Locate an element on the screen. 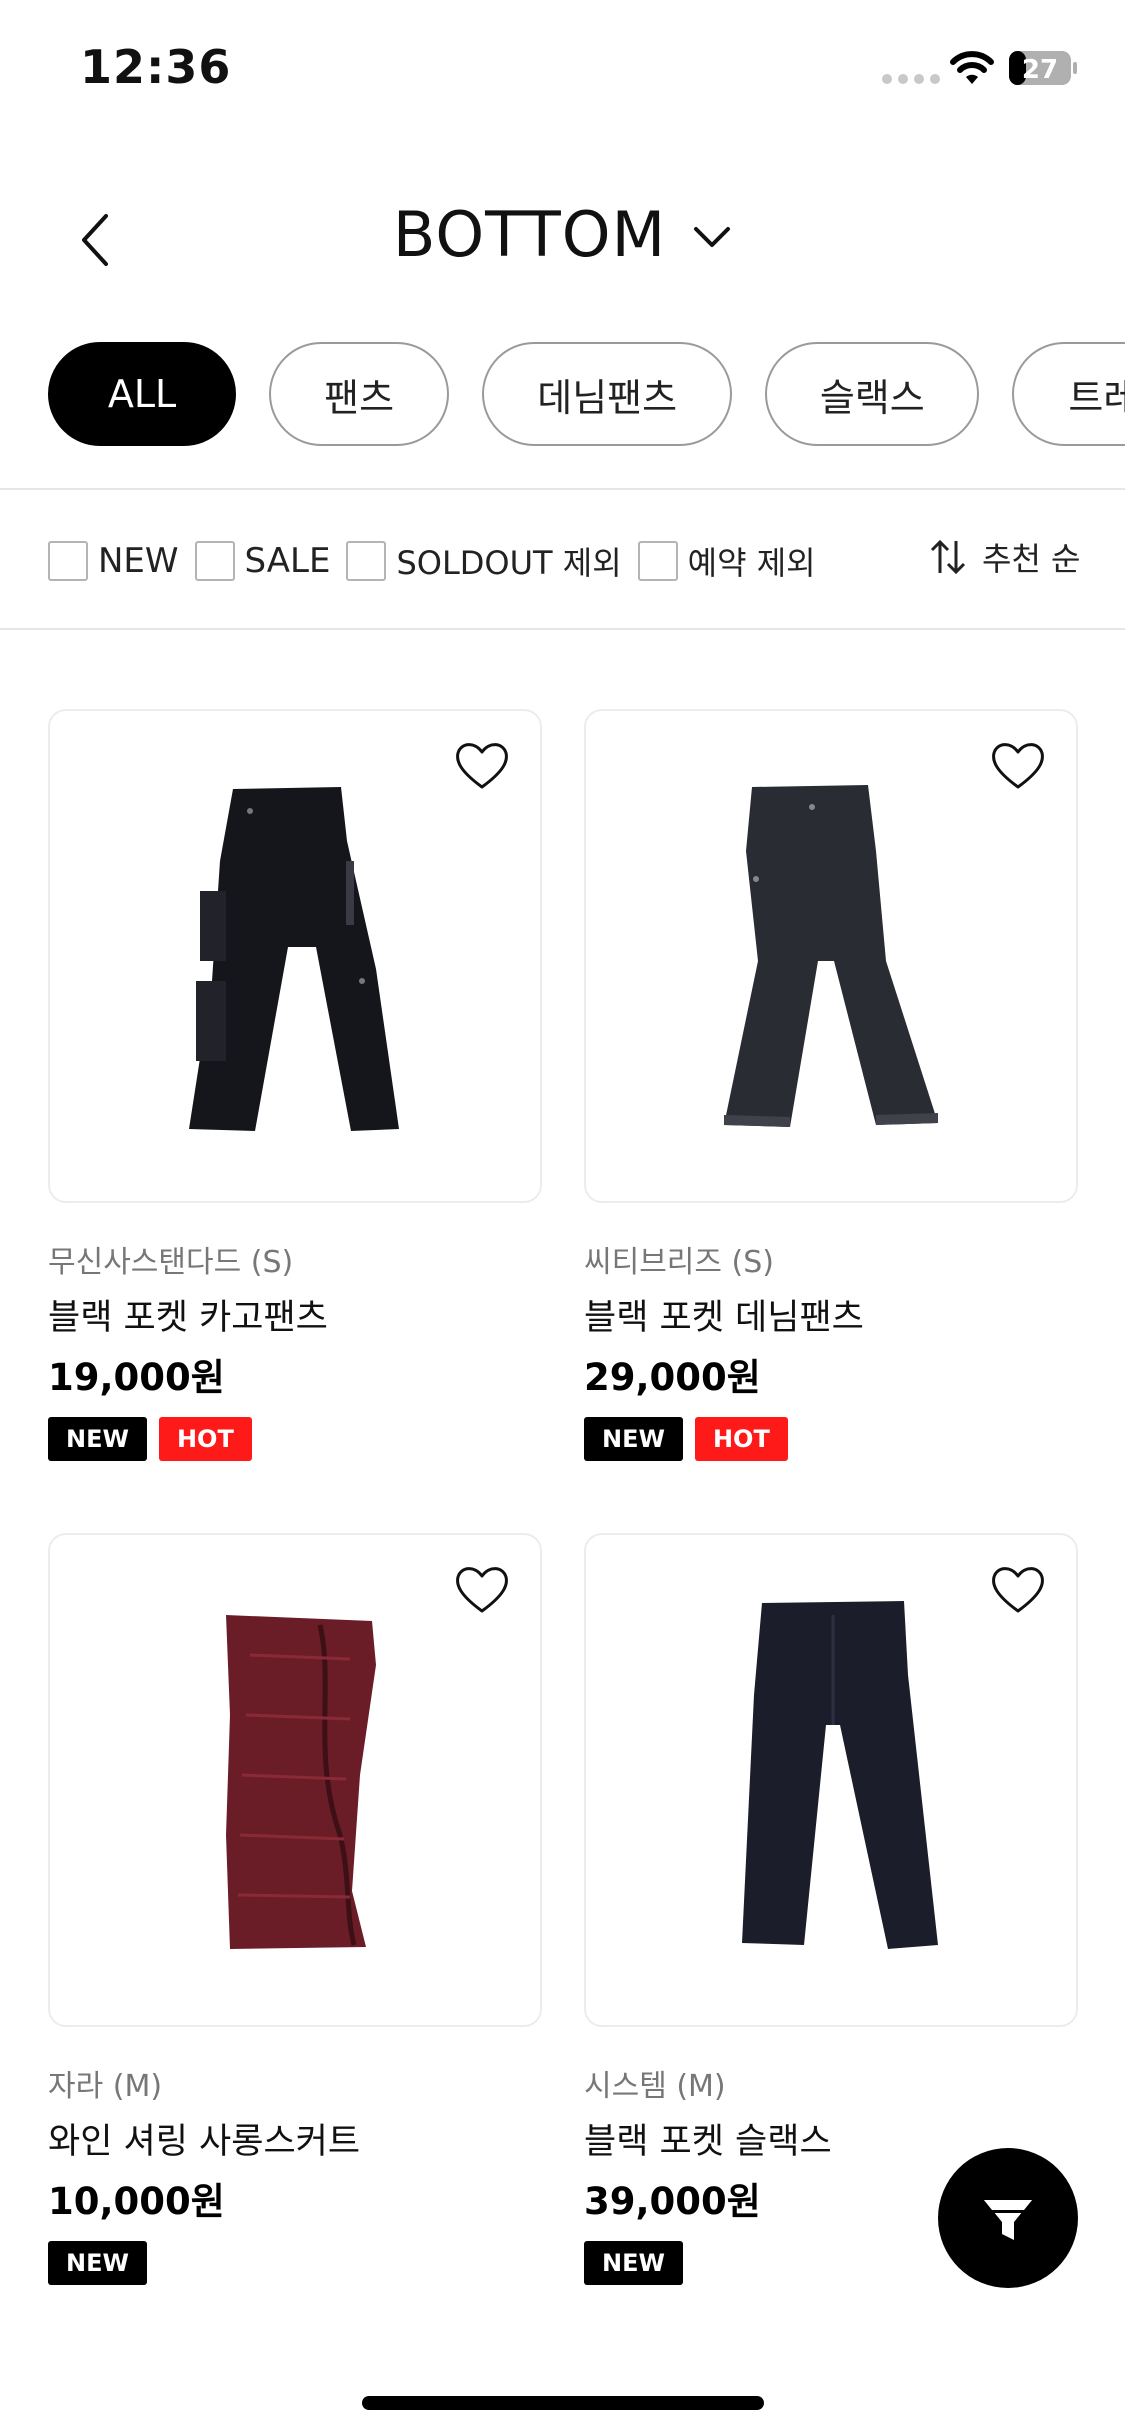  filter-soldout-label: SOLDOUT 제외 is located at coordinates (509, 563).